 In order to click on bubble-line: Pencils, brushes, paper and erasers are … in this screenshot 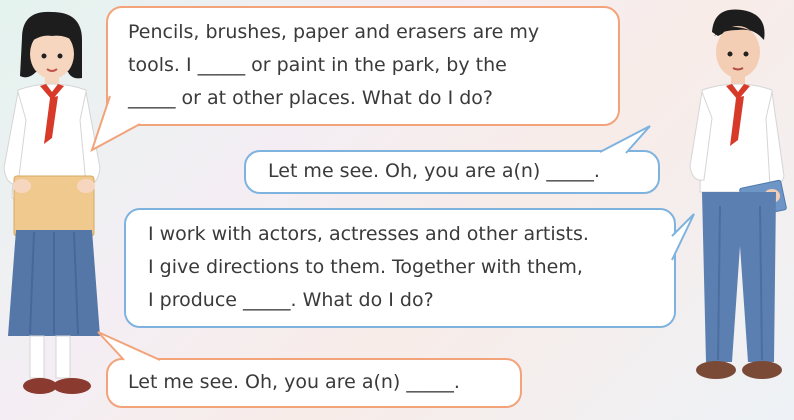, I will do `click(334, 32)`.